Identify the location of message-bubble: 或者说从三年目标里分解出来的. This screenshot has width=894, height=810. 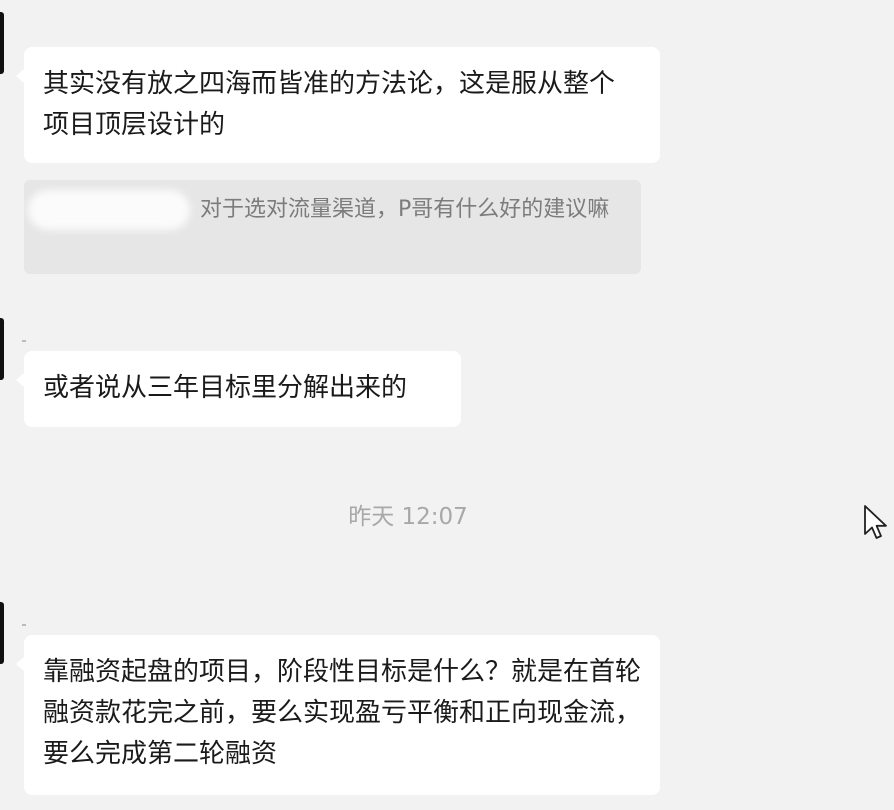
(238, 389).